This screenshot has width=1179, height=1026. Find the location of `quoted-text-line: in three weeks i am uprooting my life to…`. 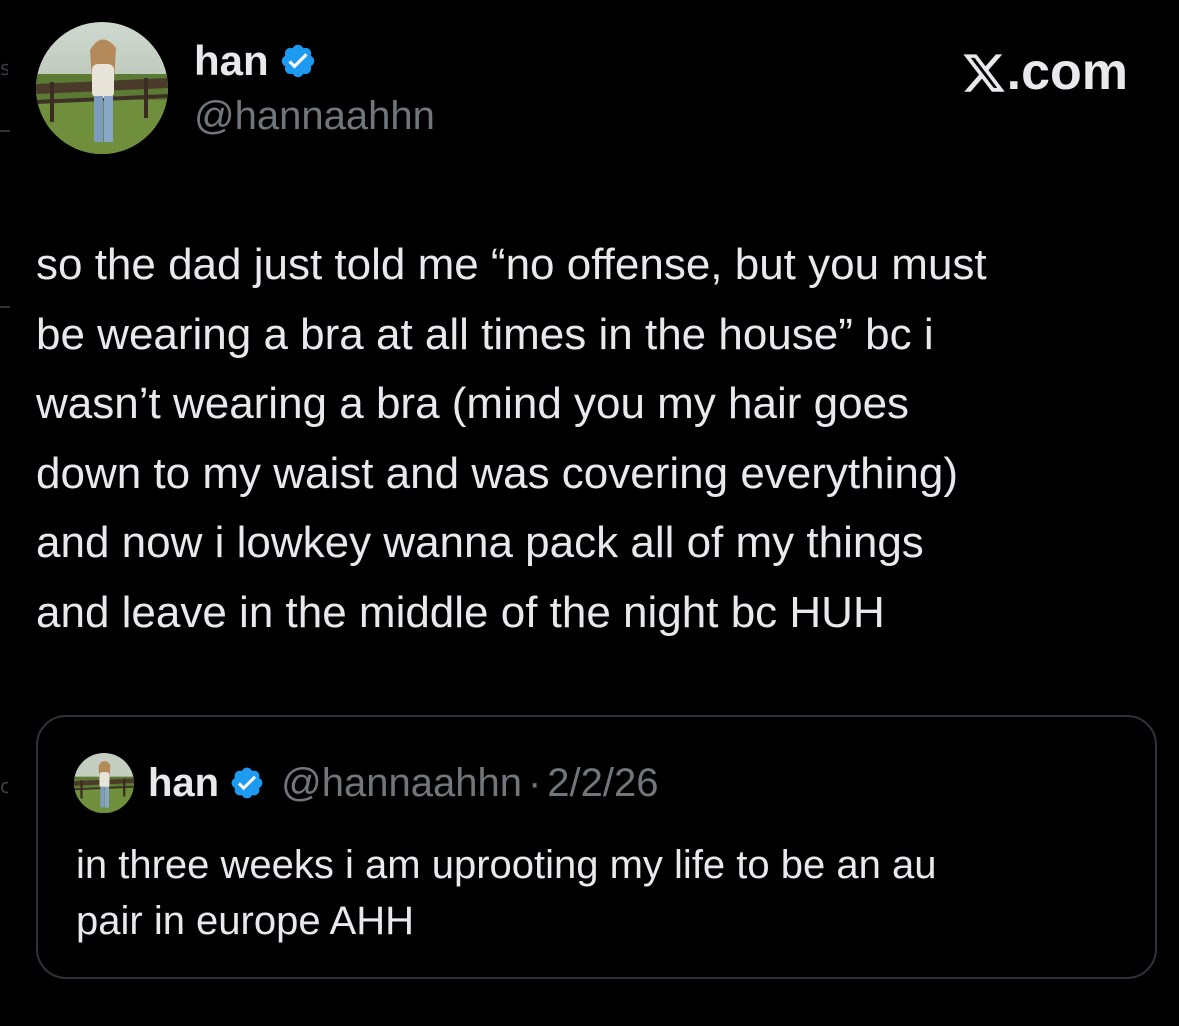

quoted-text-line: in three weeks i am uprooting my life to… is located at coordinates (506, 865).